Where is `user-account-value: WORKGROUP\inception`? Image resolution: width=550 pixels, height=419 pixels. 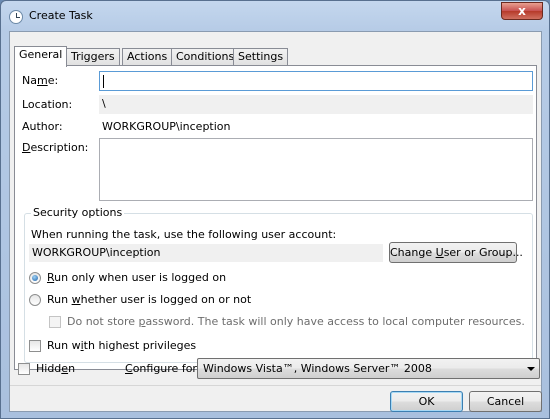
user-account-value: WORKGROUP\inception is located at coordinates (96, 252).